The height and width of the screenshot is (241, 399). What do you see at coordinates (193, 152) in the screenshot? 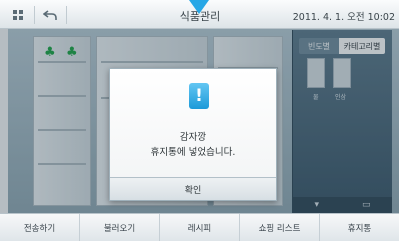
I see `dialog-message: 휴지통에 넣었습니다.` at bounding box center [193, 152].